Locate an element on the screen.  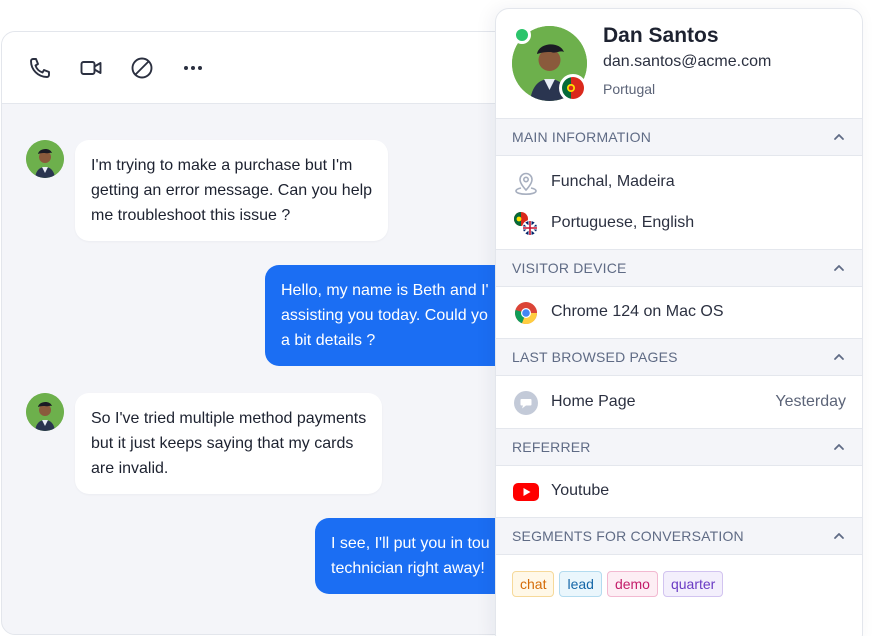
section-title: MAIN INFORMATION is located at coordinates (582, 137).